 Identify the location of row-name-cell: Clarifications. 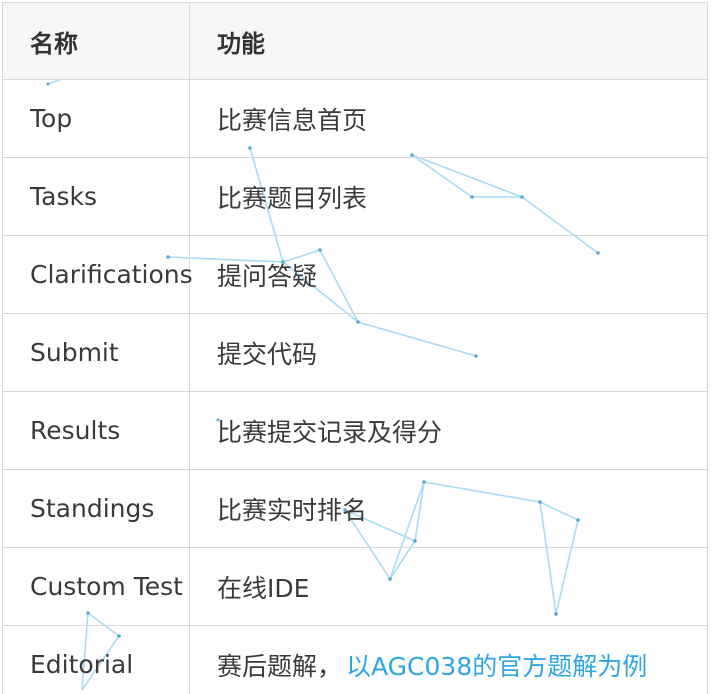
(97, 274).